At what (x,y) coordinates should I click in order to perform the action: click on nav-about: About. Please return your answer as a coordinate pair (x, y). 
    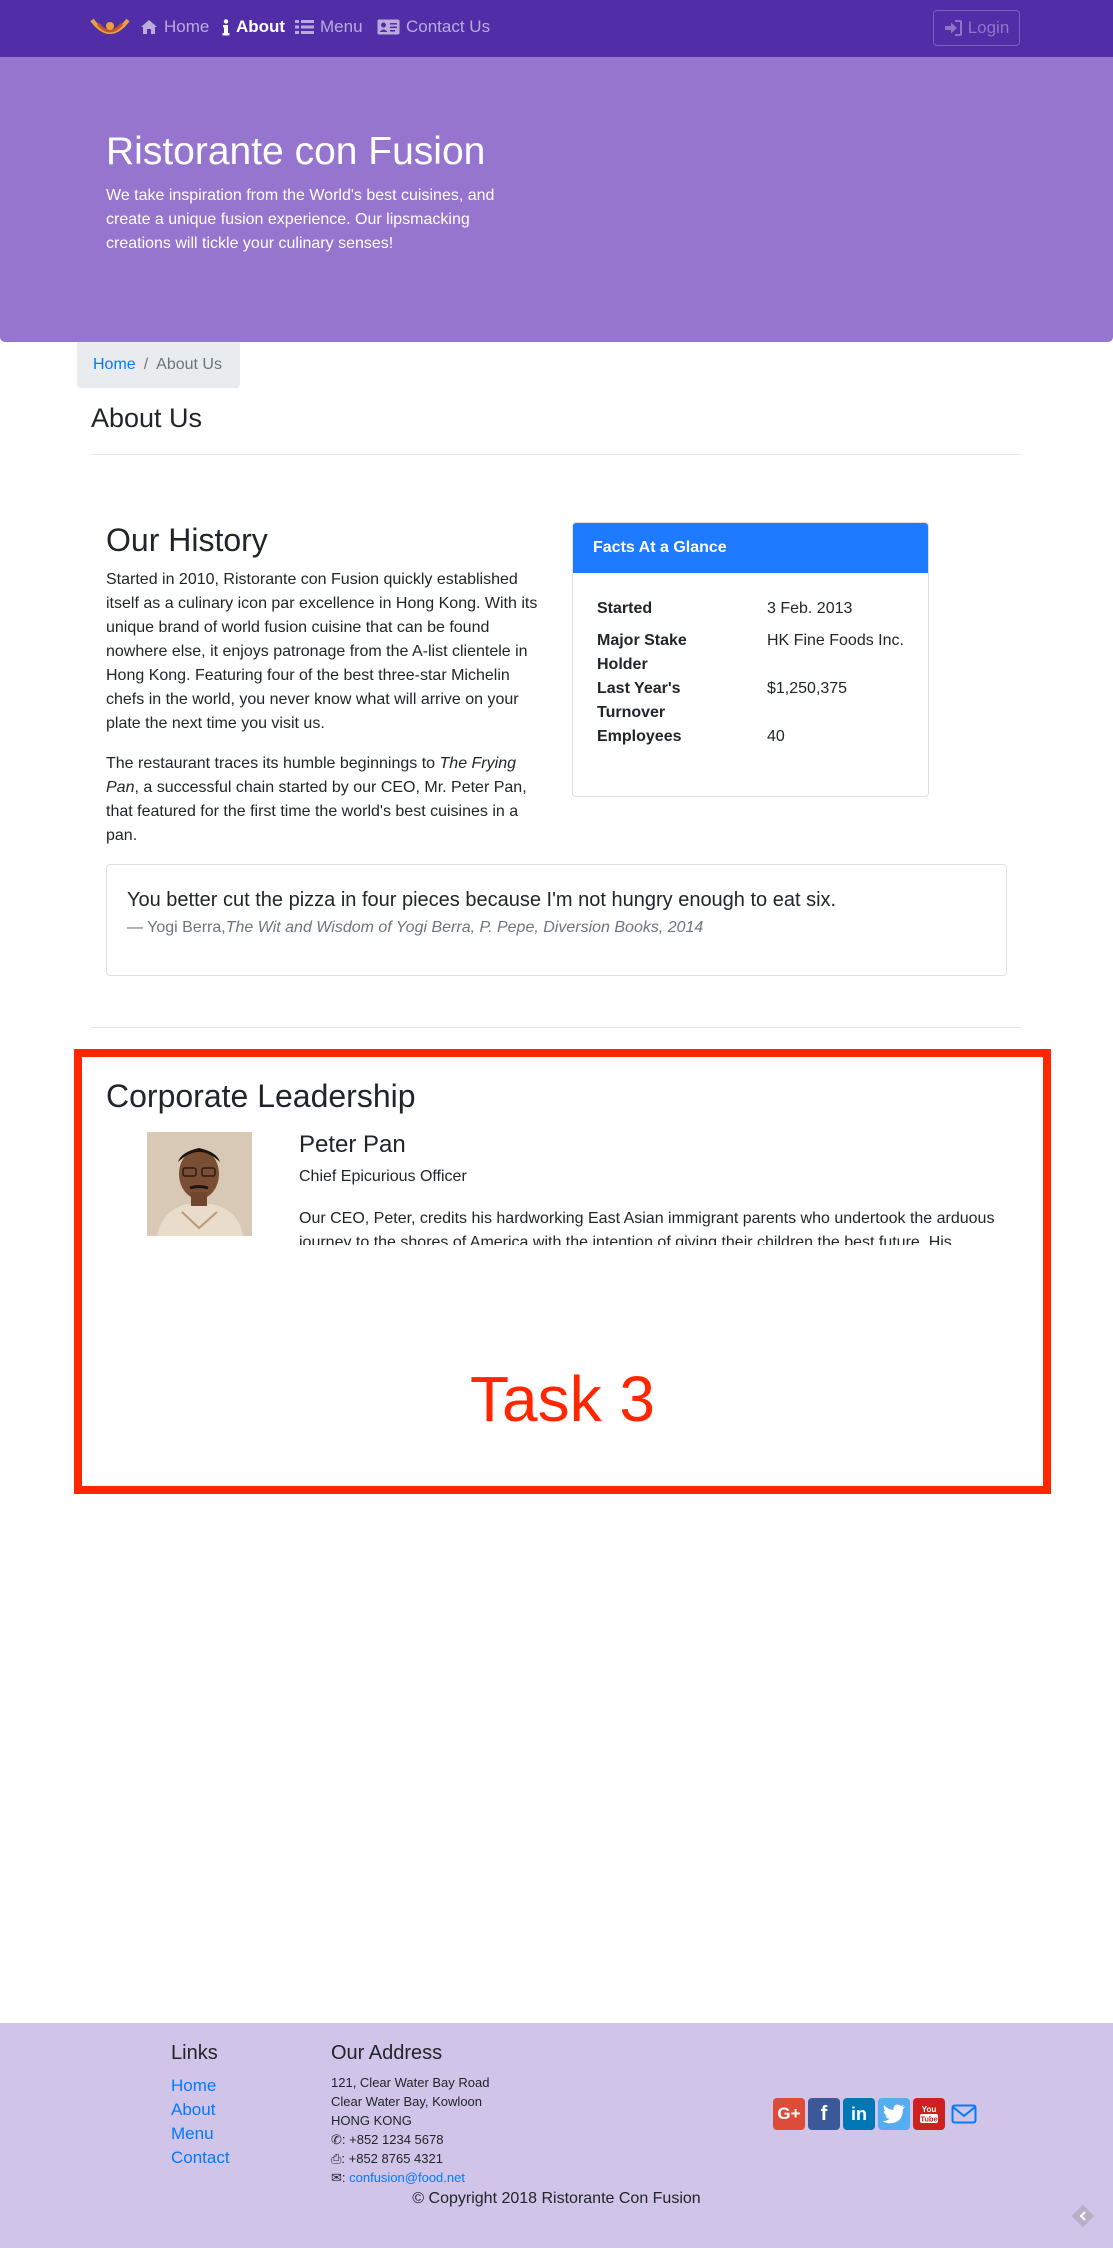
    Looking at the image, I should click on (253, 27).